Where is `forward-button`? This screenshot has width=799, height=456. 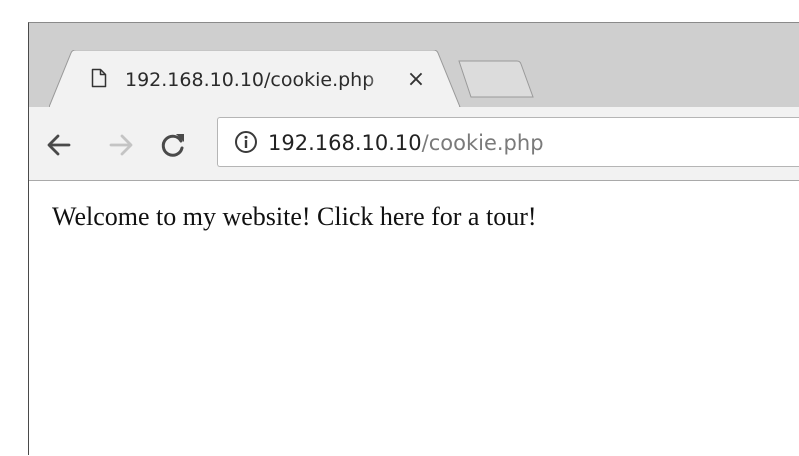 forward-button is located at coordinates (121, 145).